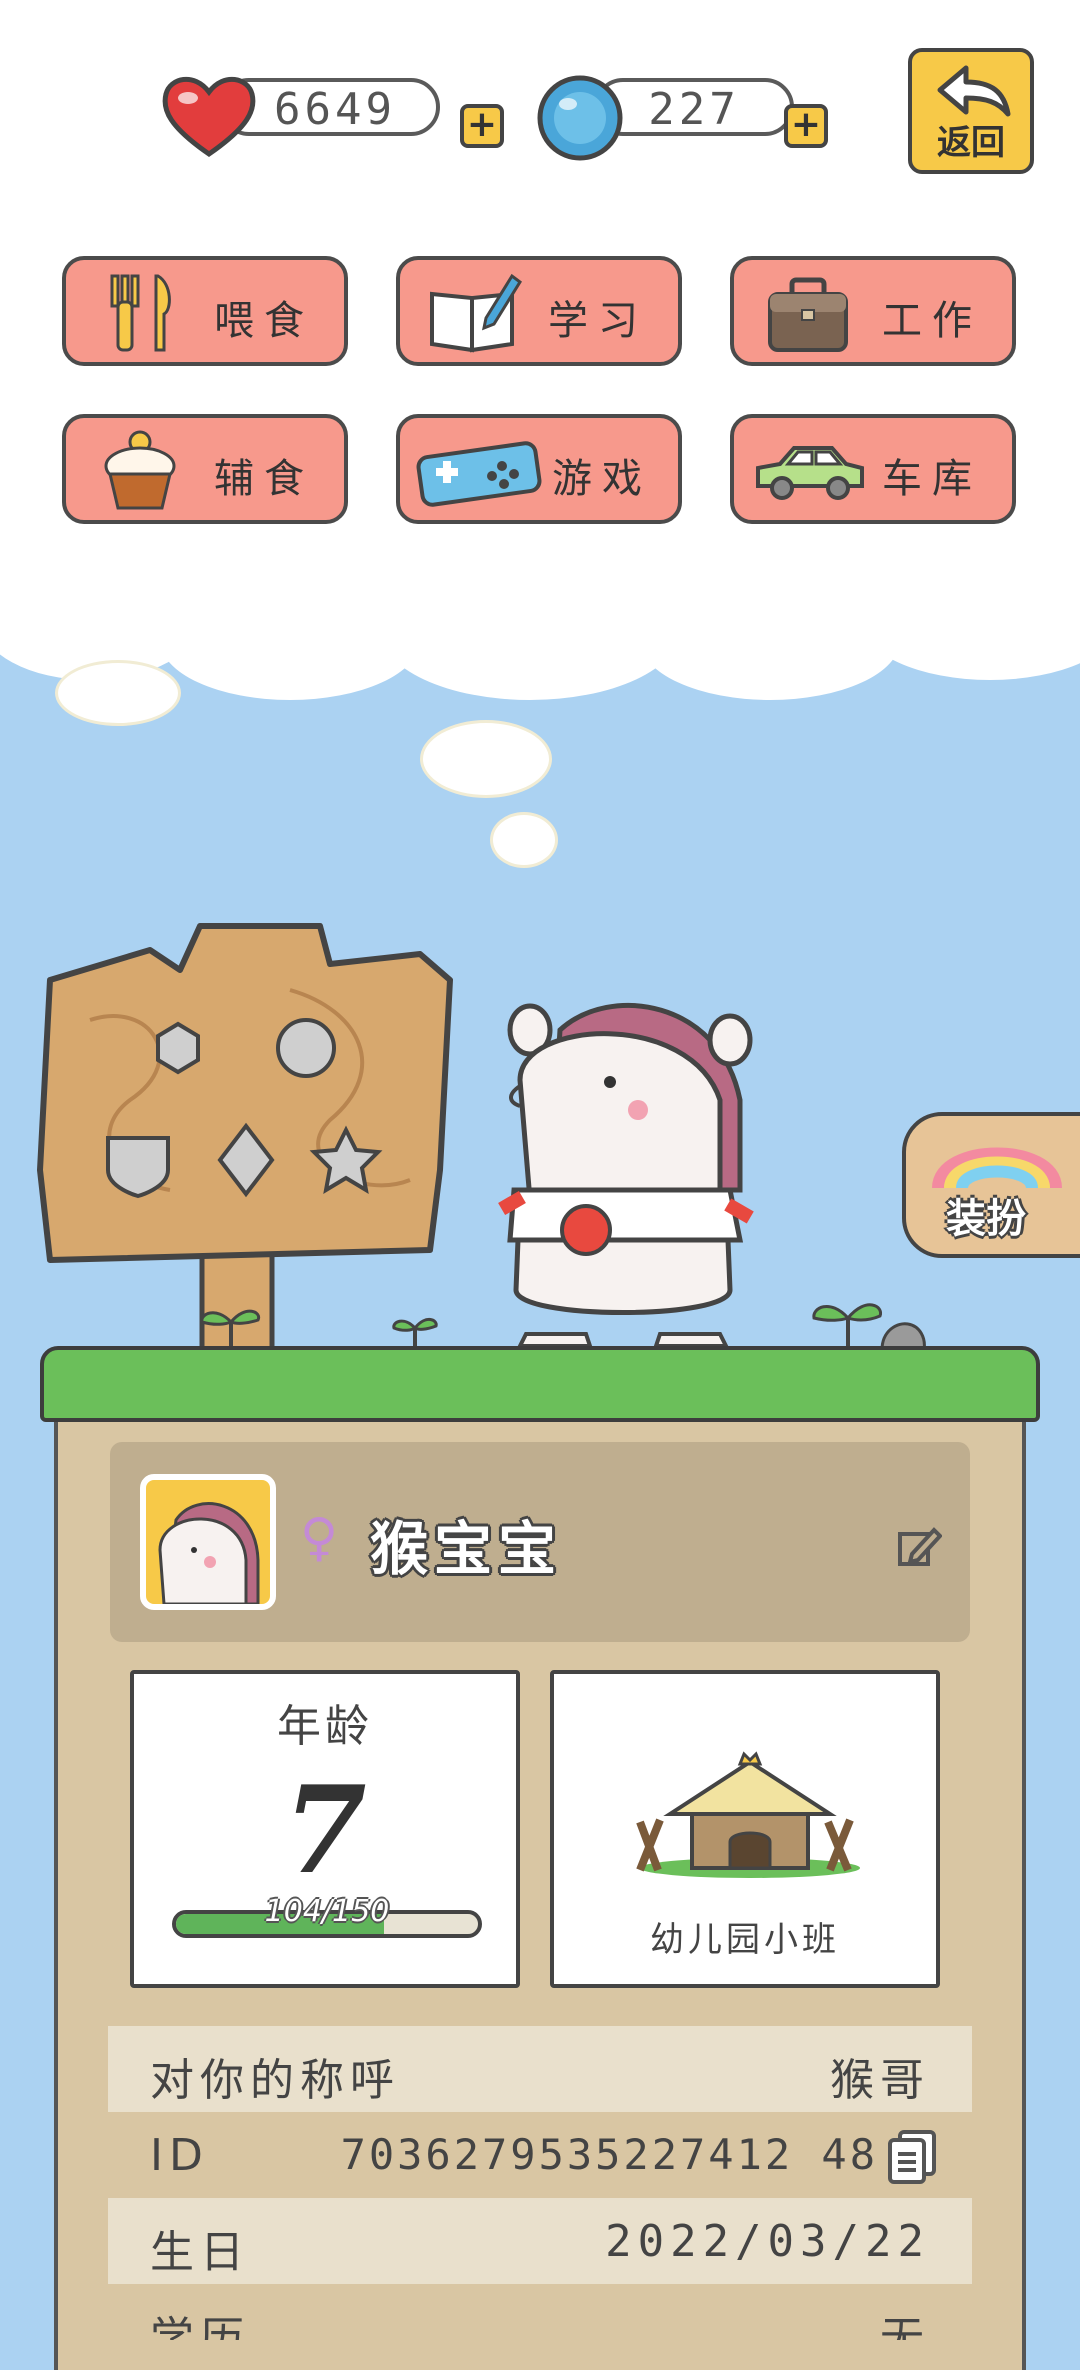 Image resolution: width=1080 pixels, height=2370 pixels. I want to click on work-button: 工作, so click(873, 311).